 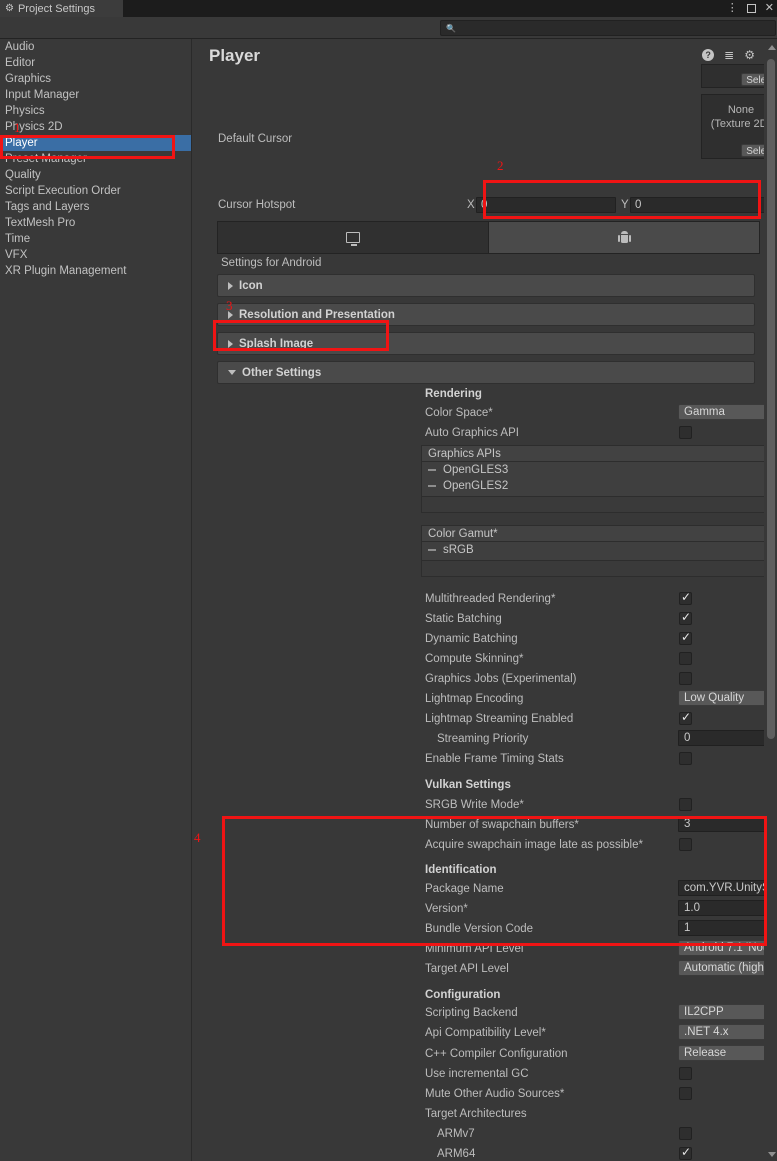 What do you see at coordinates (700, 205) in the screenshot?
I see `hotspot-y-input: 0` at bounding box center [700, 205].